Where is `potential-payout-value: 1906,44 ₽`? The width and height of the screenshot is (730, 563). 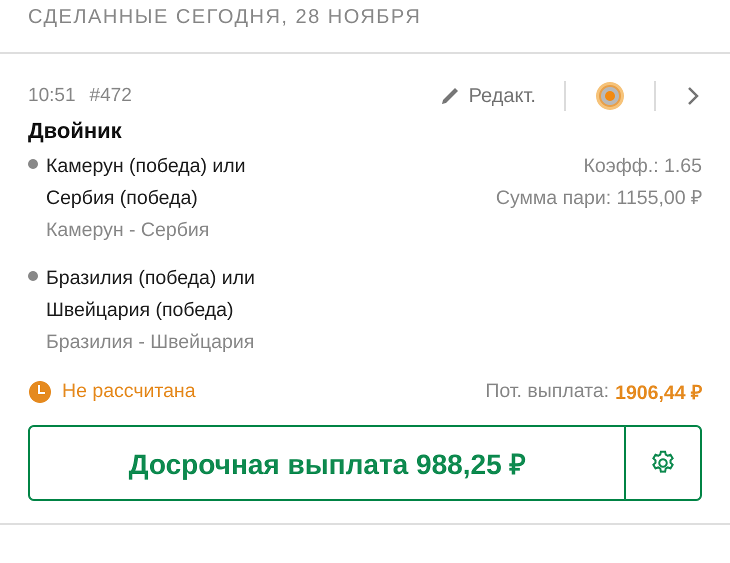
potential-payout-value: 1906,44 ₽ is located at coordinates (658, 393).